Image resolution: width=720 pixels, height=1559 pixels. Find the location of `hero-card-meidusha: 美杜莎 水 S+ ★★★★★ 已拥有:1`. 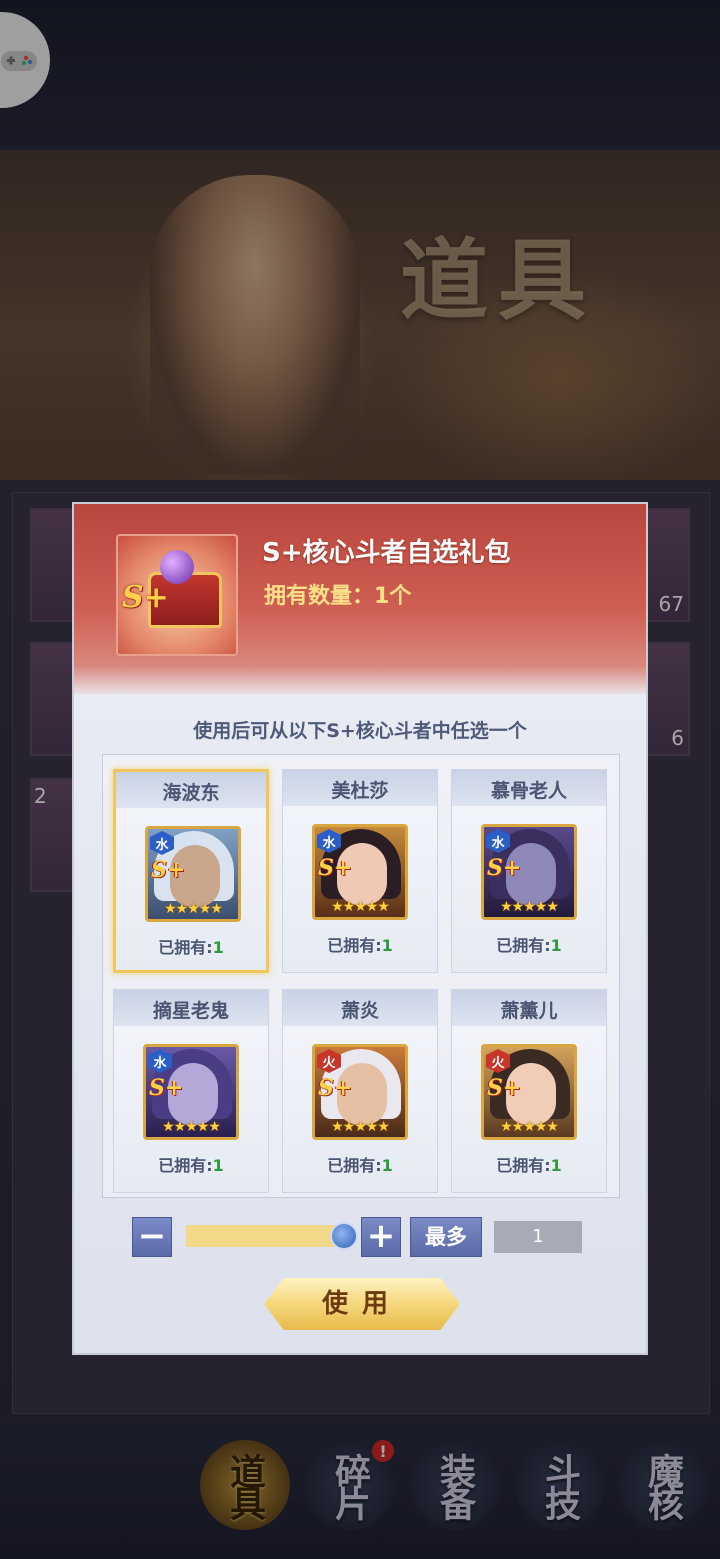

hero-card-meidusha: 美杜莎 水 S+ ★★★★★ 已拥有:1 is located at coordinates (360, 871).